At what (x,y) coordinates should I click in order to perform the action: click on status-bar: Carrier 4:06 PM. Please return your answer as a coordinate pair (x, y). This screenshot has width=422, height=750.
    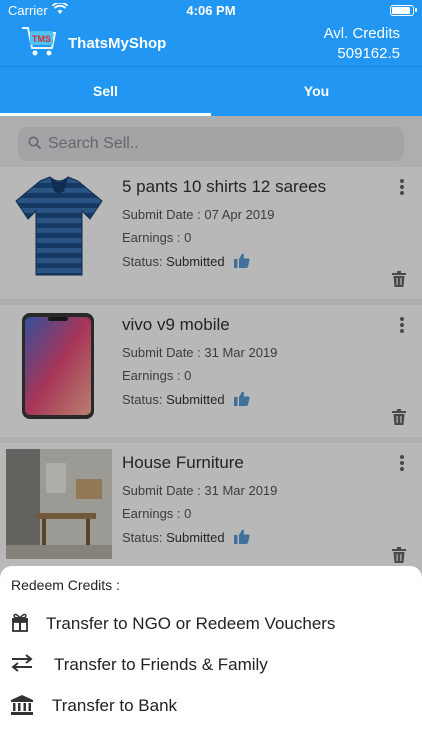
    Looking at the image, I should click on (211, 11).